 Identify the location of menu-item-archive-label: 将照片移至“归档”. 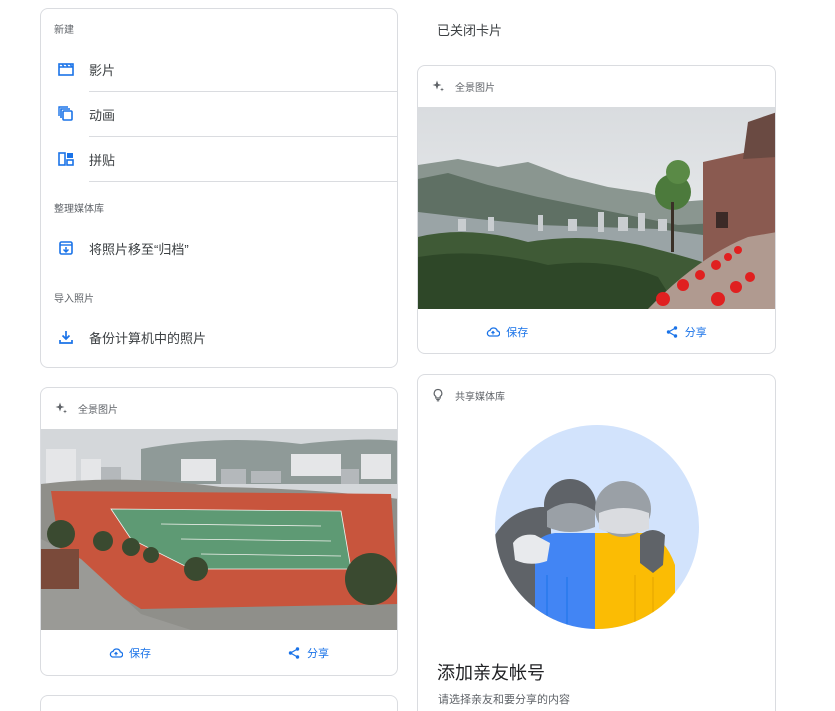
(139, 249).